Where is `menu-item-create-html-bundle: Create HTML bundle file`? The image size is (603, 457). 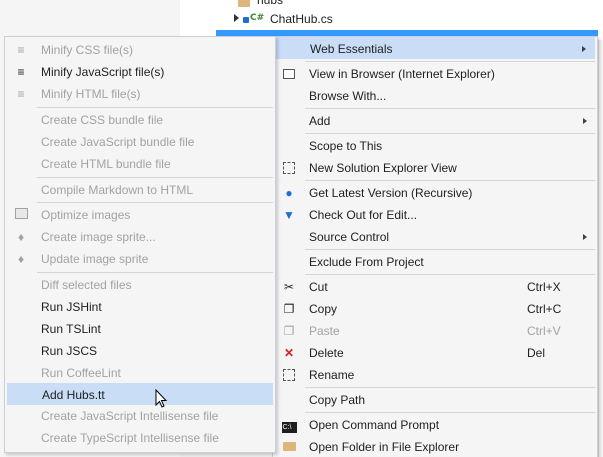 menu-item-create-html-bundle: Create HTML bundle file is located at coordinates (140, 164).